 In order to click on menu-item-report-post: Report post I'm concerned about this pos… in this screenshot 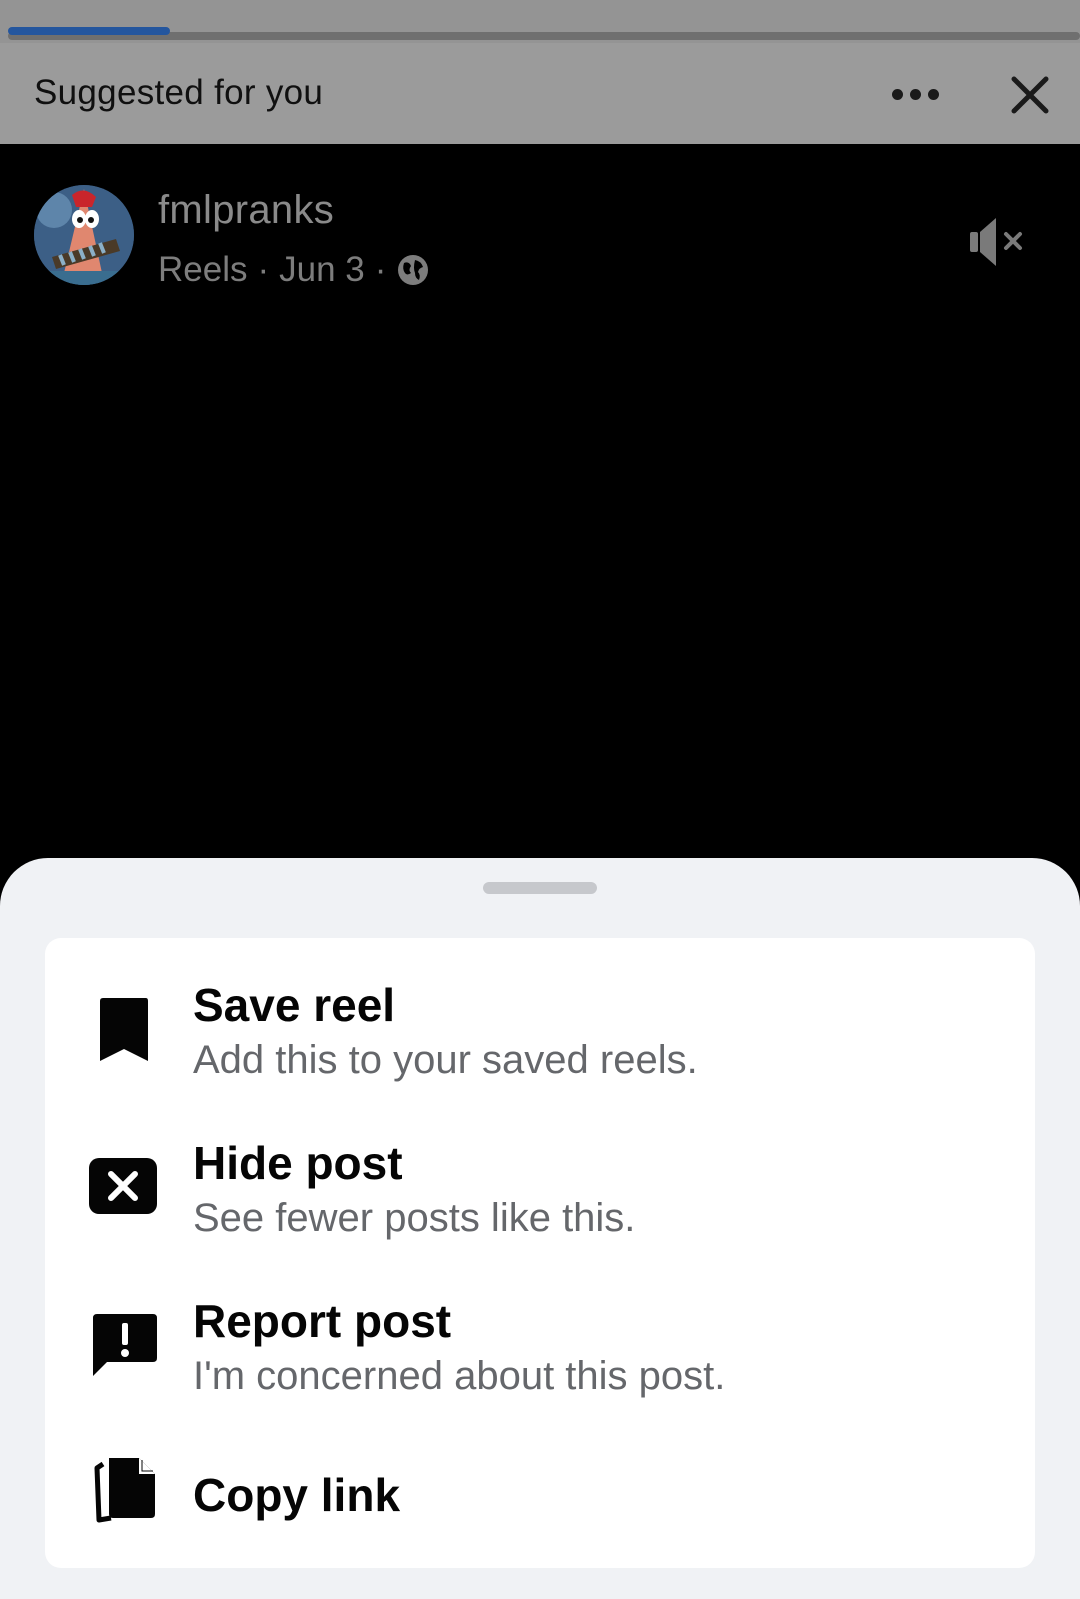, I will do `click(540, 1365)`.